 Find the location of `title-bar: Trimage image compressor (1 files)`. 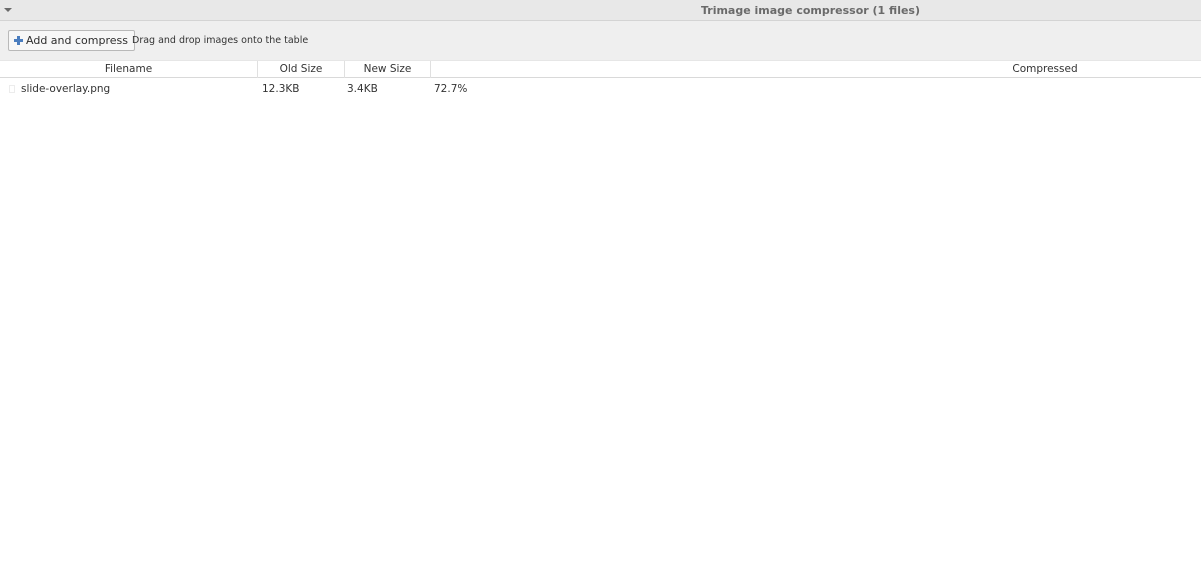

title-bar: Trimage image compressor (1 files) is located at coordinates (600, 10).